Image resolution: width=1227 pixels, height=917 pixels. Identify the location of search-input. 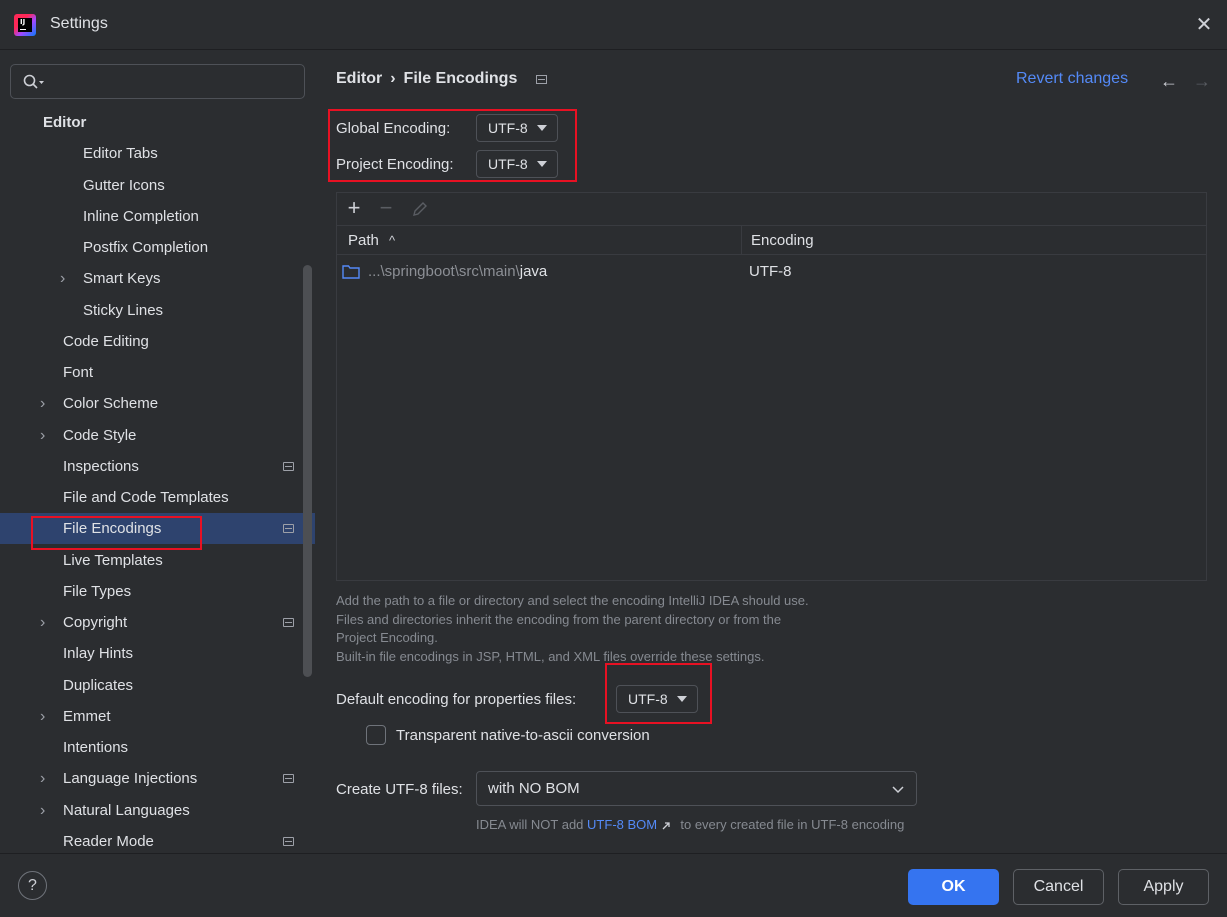
(157, 81).